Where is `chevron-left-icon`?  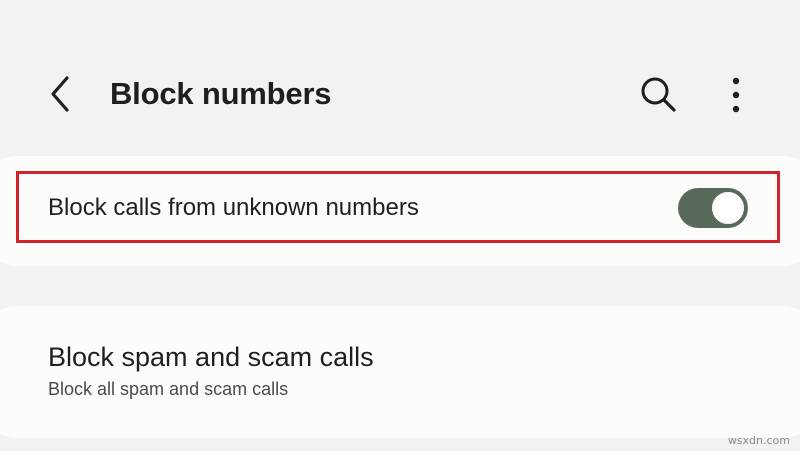
chevron-left-icon is located at coordinates (60, 94).